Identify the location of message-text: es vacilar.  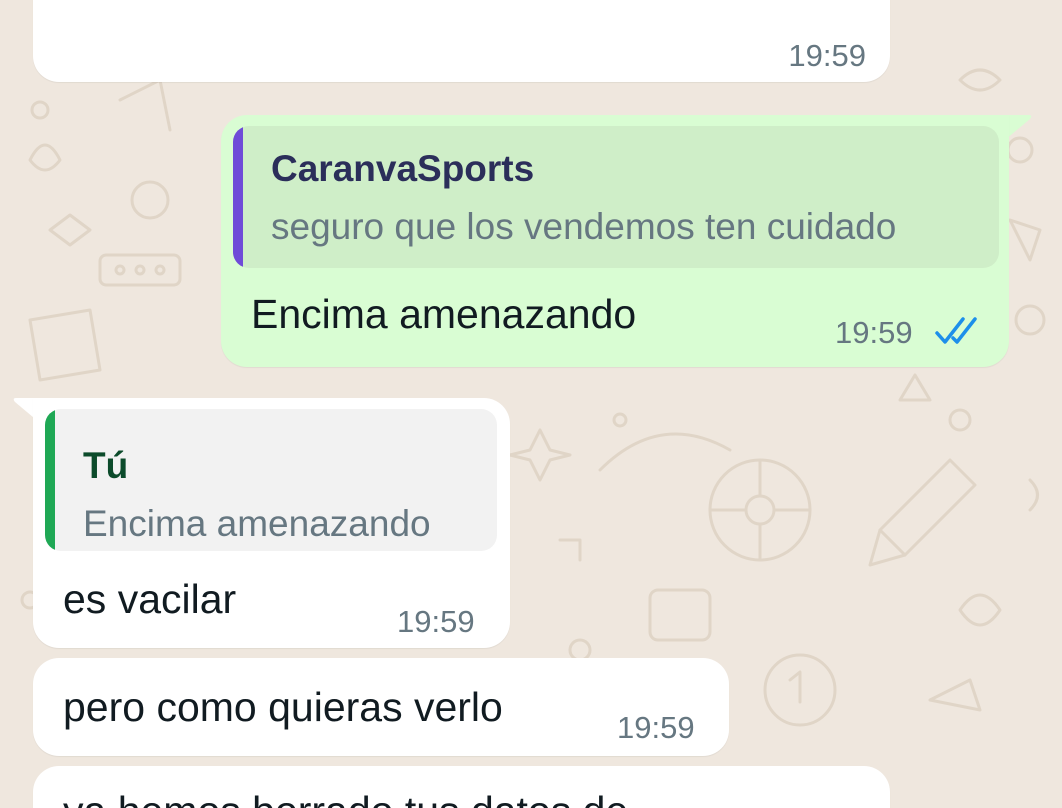
(150, 599).